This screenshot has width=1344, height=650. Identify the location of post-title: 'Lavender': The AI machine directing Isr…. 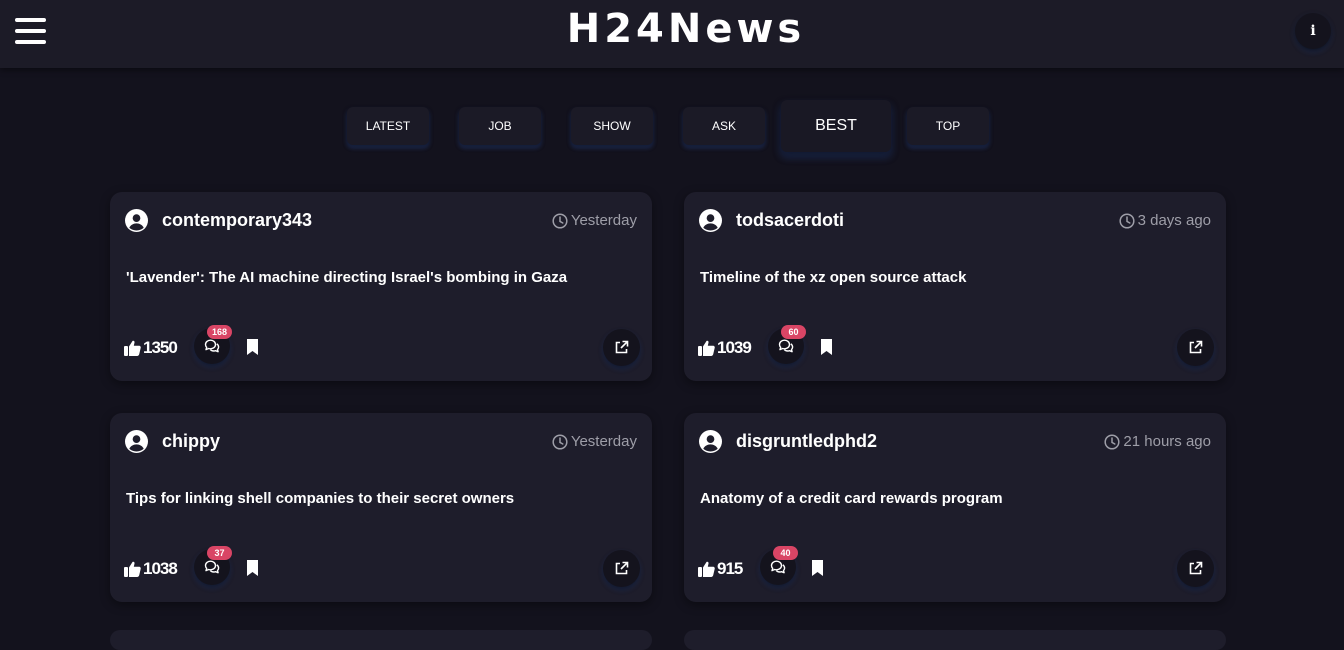
(381, 277).